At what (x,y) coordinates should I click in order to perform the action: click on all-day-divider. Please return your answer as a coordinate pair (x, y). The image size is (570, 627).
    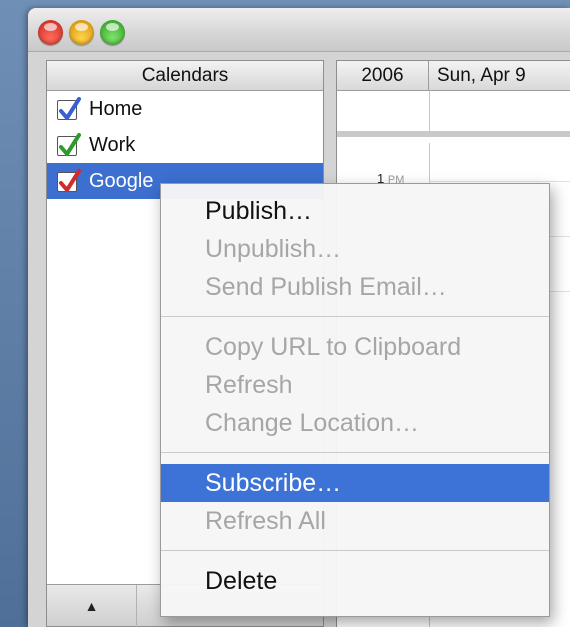
    Looking at the image, I should click on (429, 111).